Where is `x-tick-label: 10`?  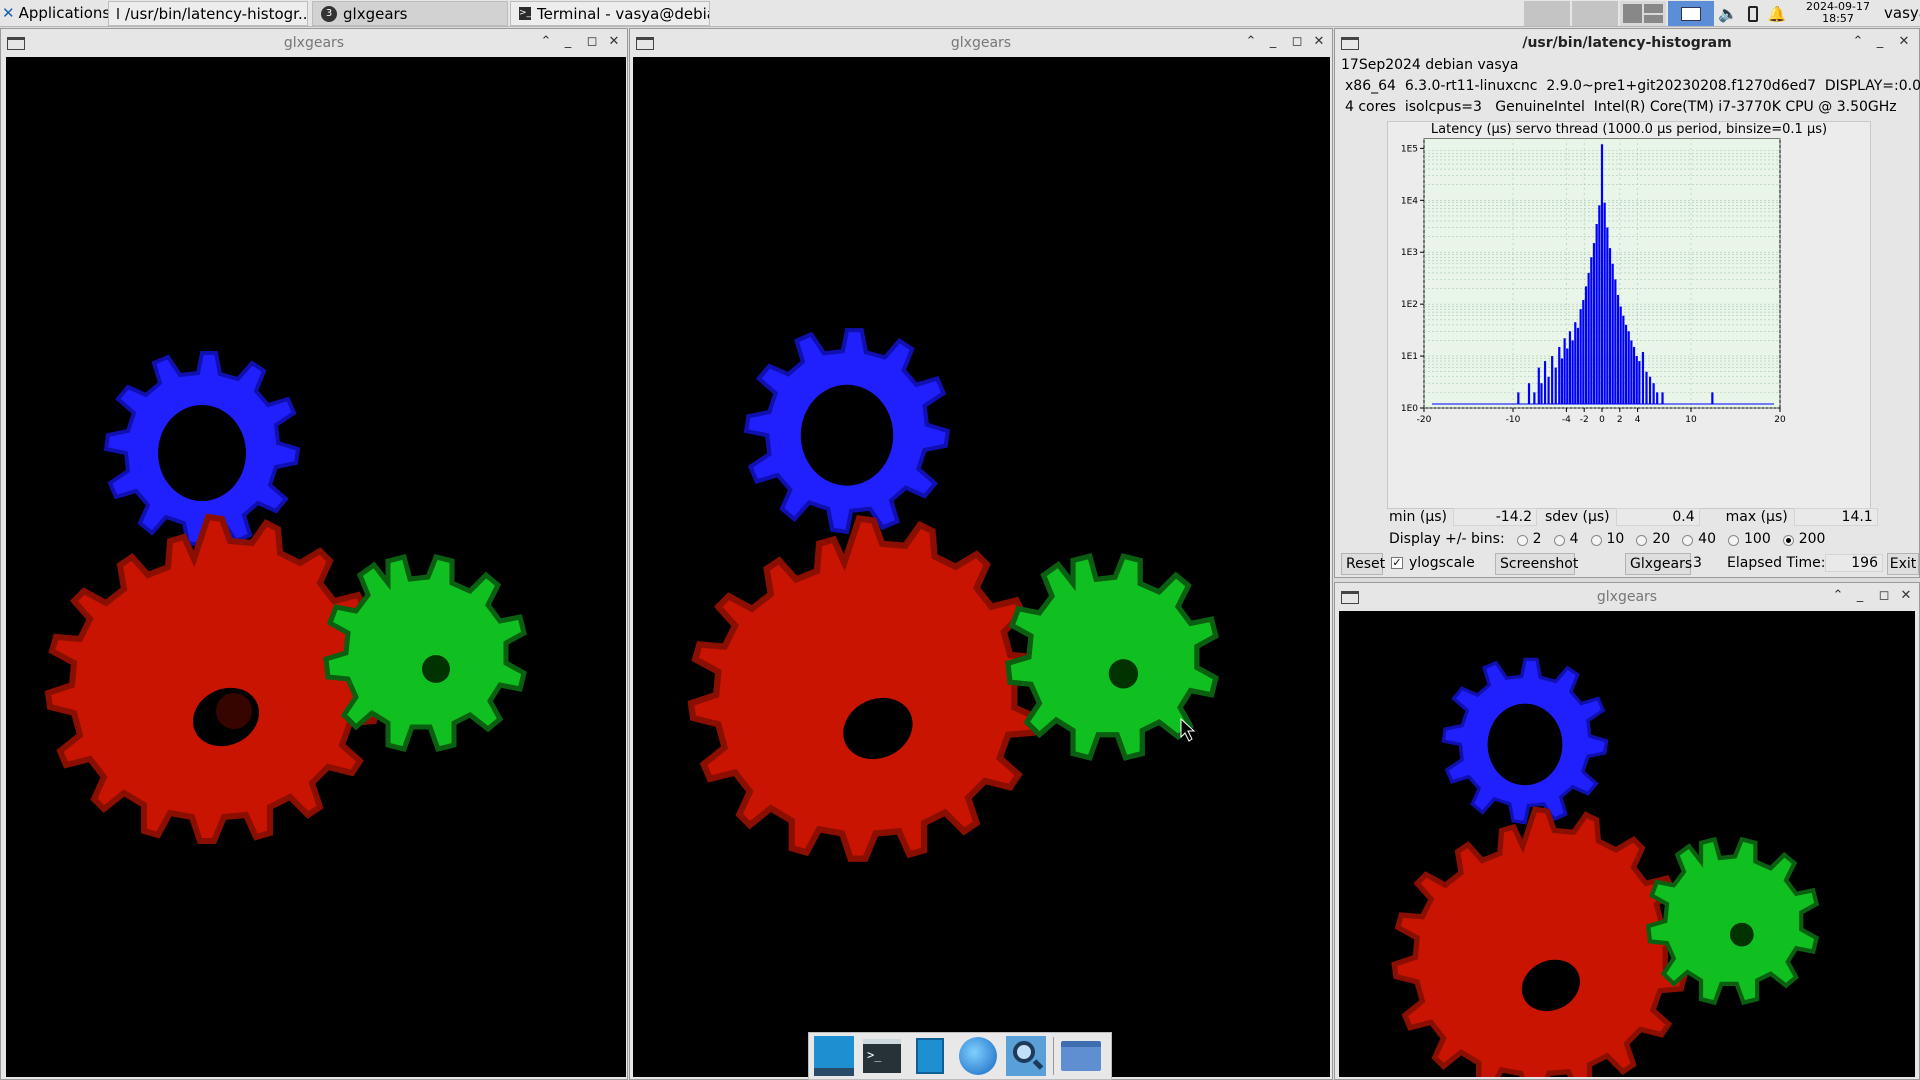
x-tick-label: 10 is located at coordinates (1691, 420).